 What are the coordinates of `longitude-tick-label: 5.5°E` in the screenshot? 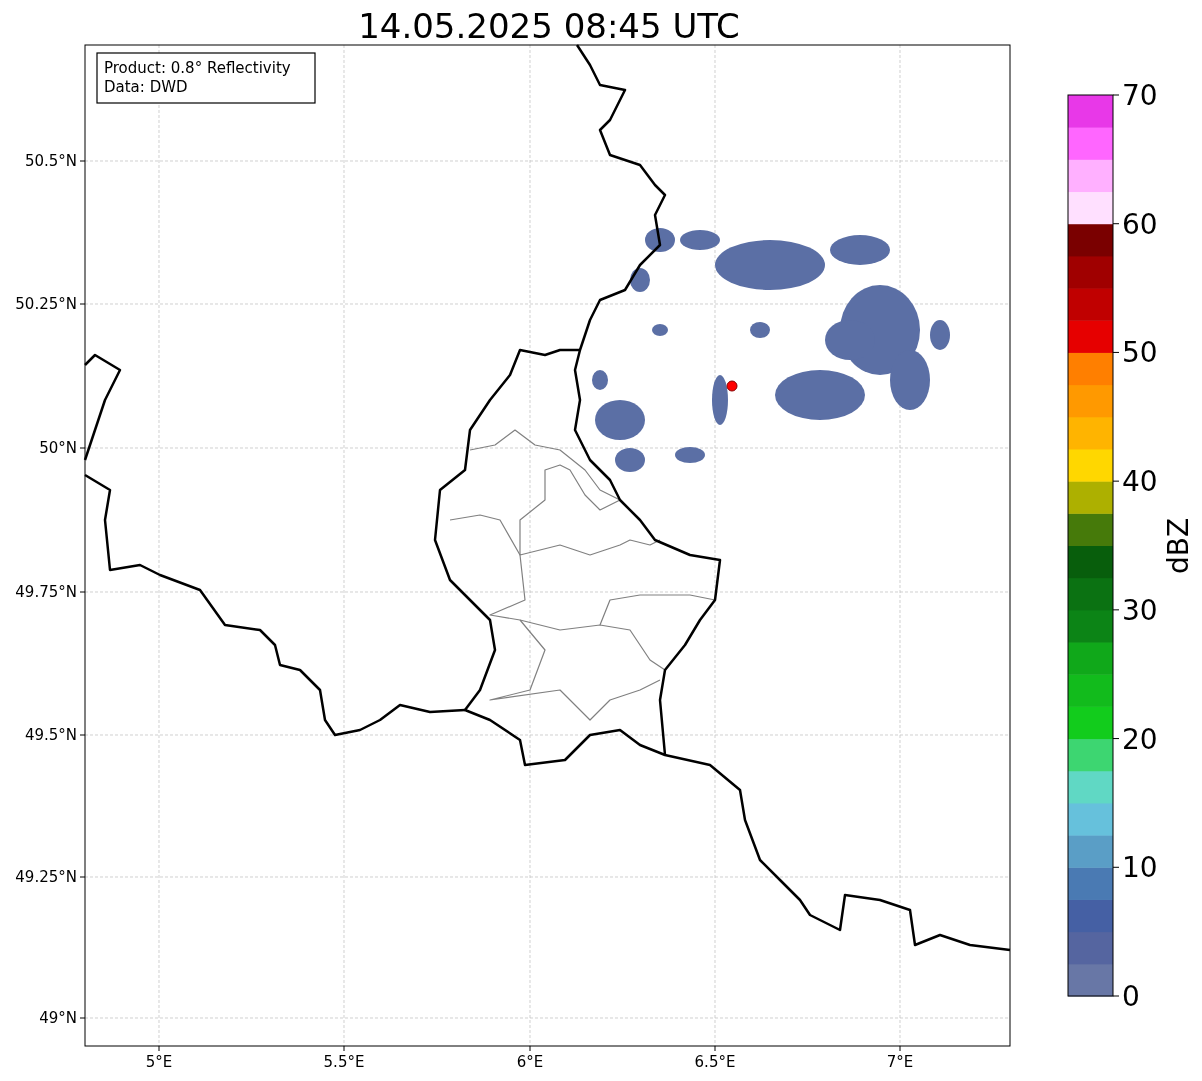 It's located at (344, 1062).